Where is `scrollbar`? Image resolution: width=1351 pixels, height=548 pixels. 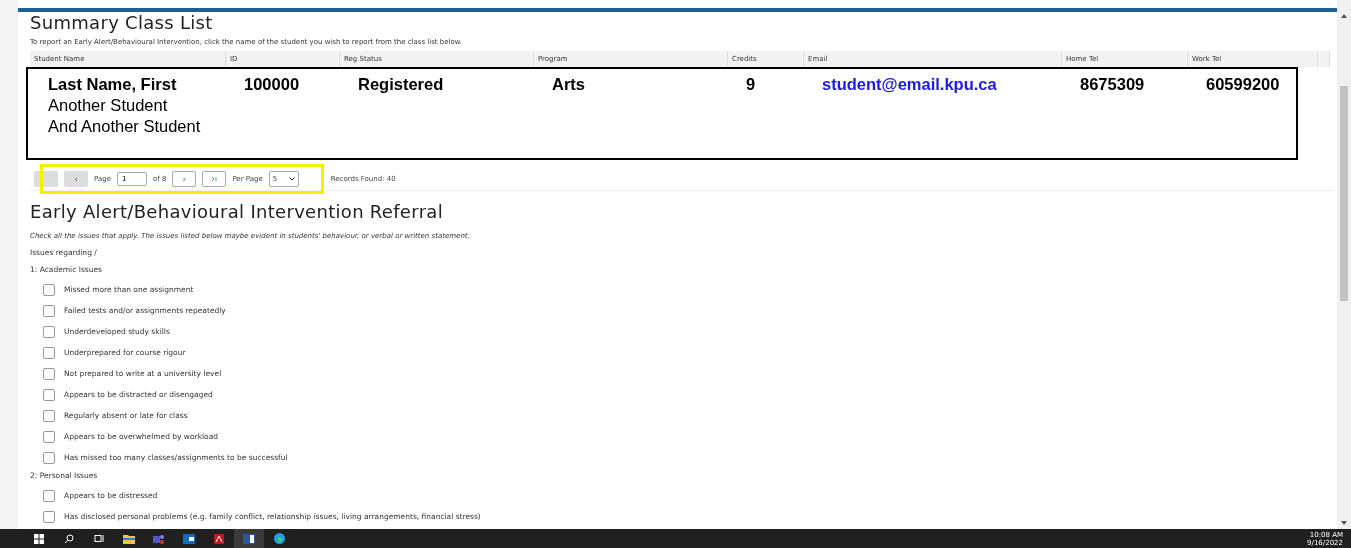 scrollbar is located at coordinates (1344, 264).